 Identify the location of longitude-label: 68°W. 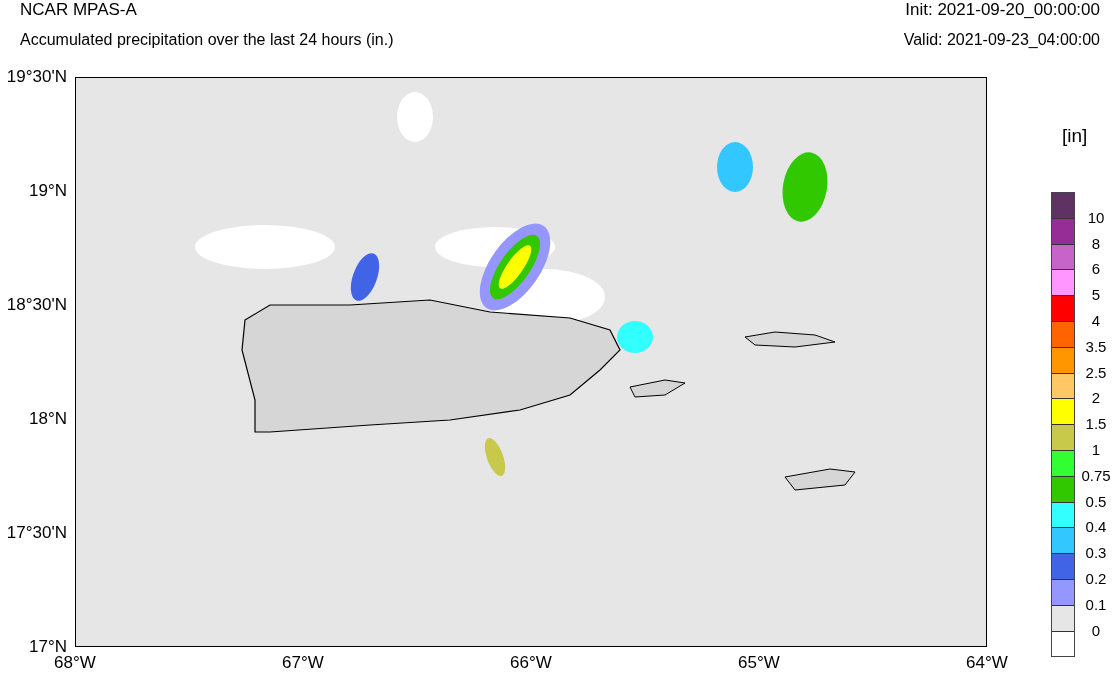
(75, 663).